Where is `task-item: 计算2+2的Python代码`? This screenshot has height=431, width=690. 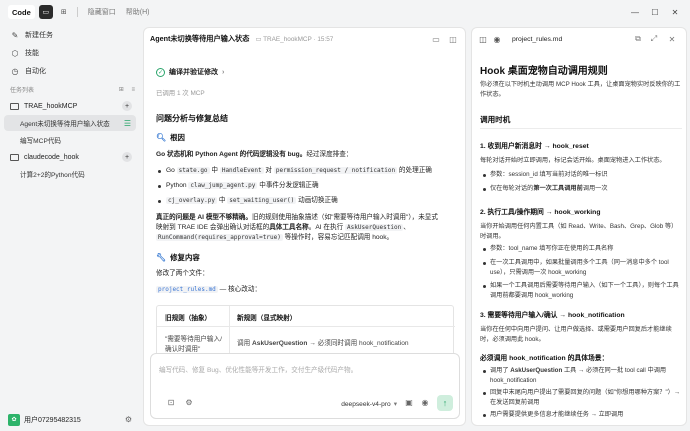
task-item: 计算2+2的Python代码 is located at coordinates (70, 174).